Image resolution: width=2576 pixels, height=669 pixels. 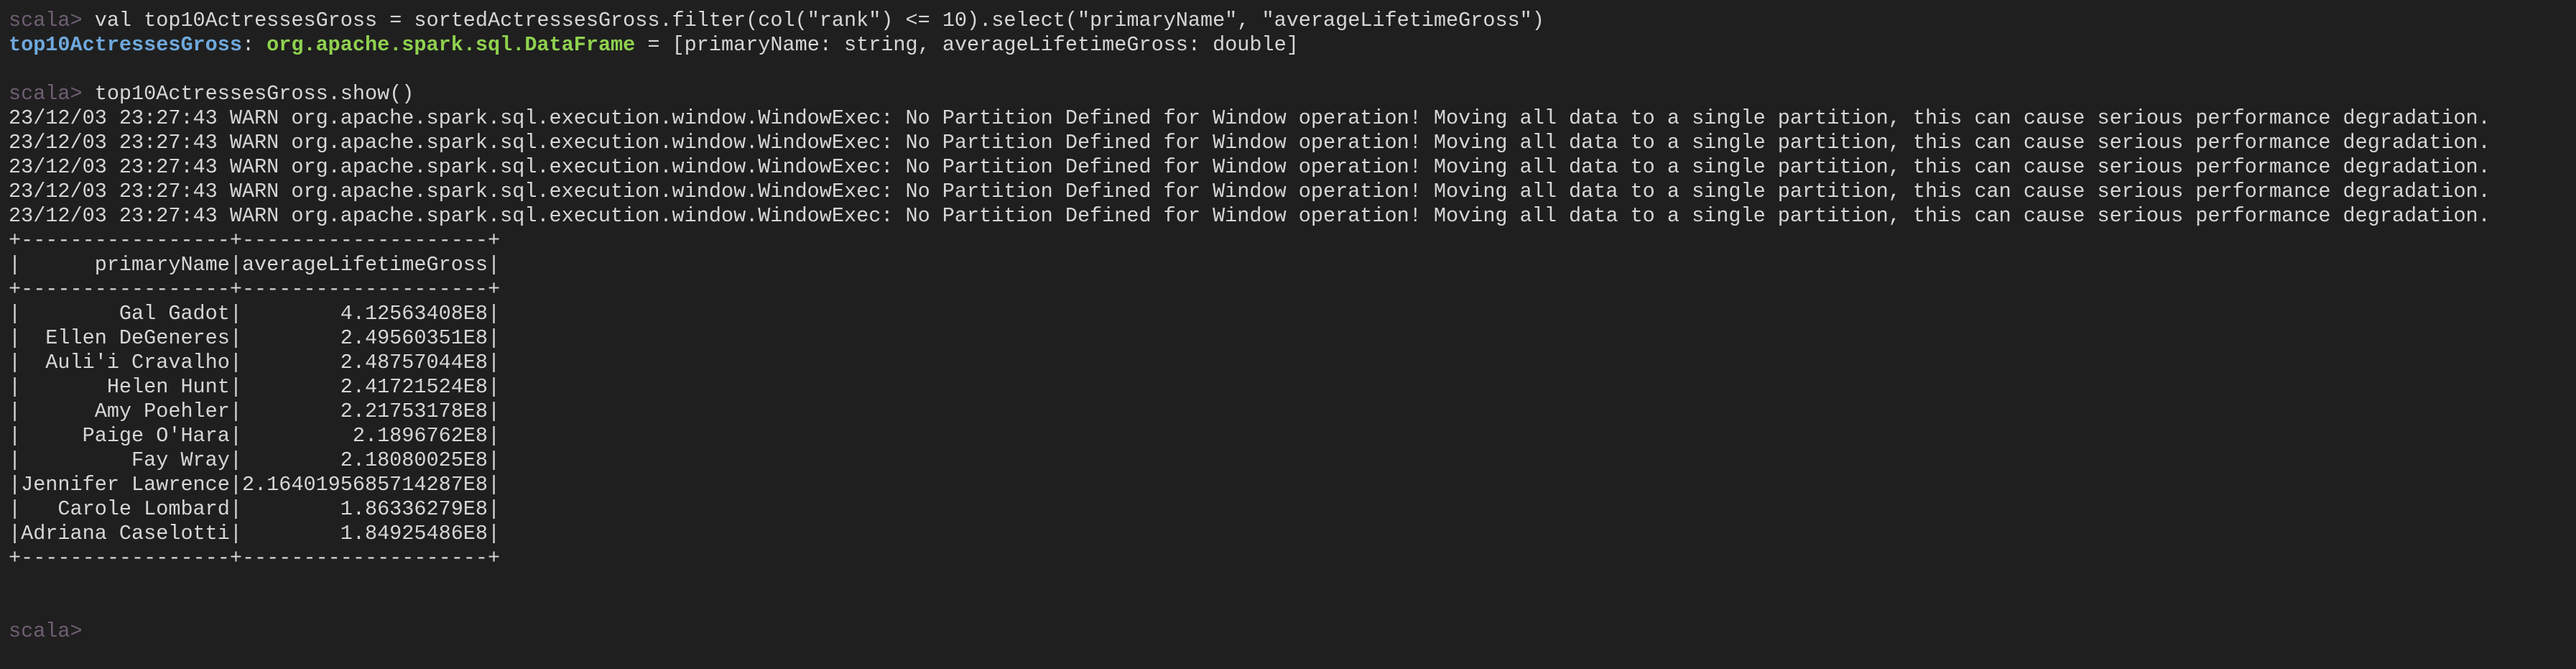 I want to click on table-row: | Fay Wray| 2.18080025E8|, so click(x=255, y=460).